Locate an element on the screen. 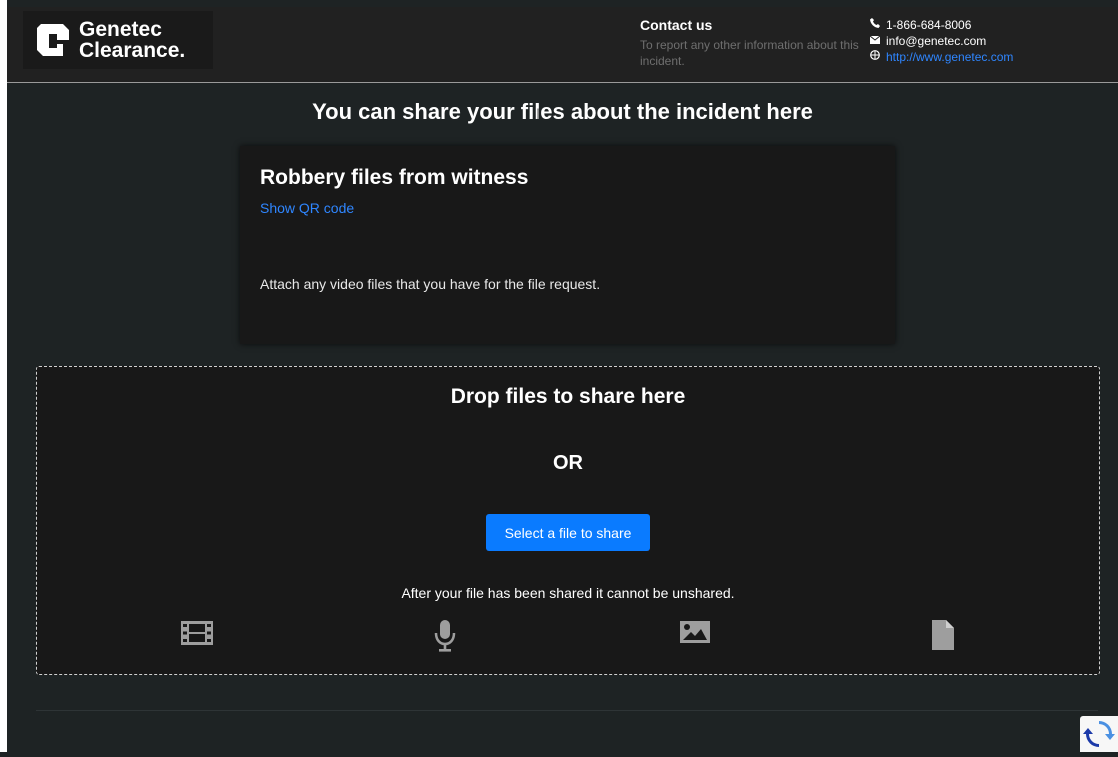  contact-website-link: http://www.genetec.com is located at coordinates (949, 57).